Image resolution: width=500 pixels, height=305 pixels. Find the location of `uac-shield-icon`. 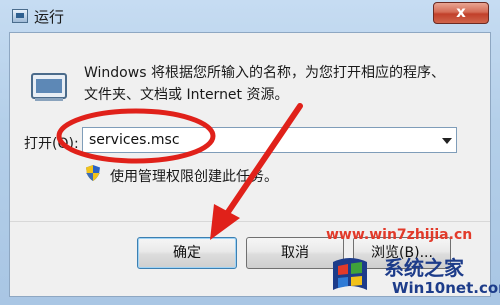

uac-shield-icon is located at coordinates (93, 173).